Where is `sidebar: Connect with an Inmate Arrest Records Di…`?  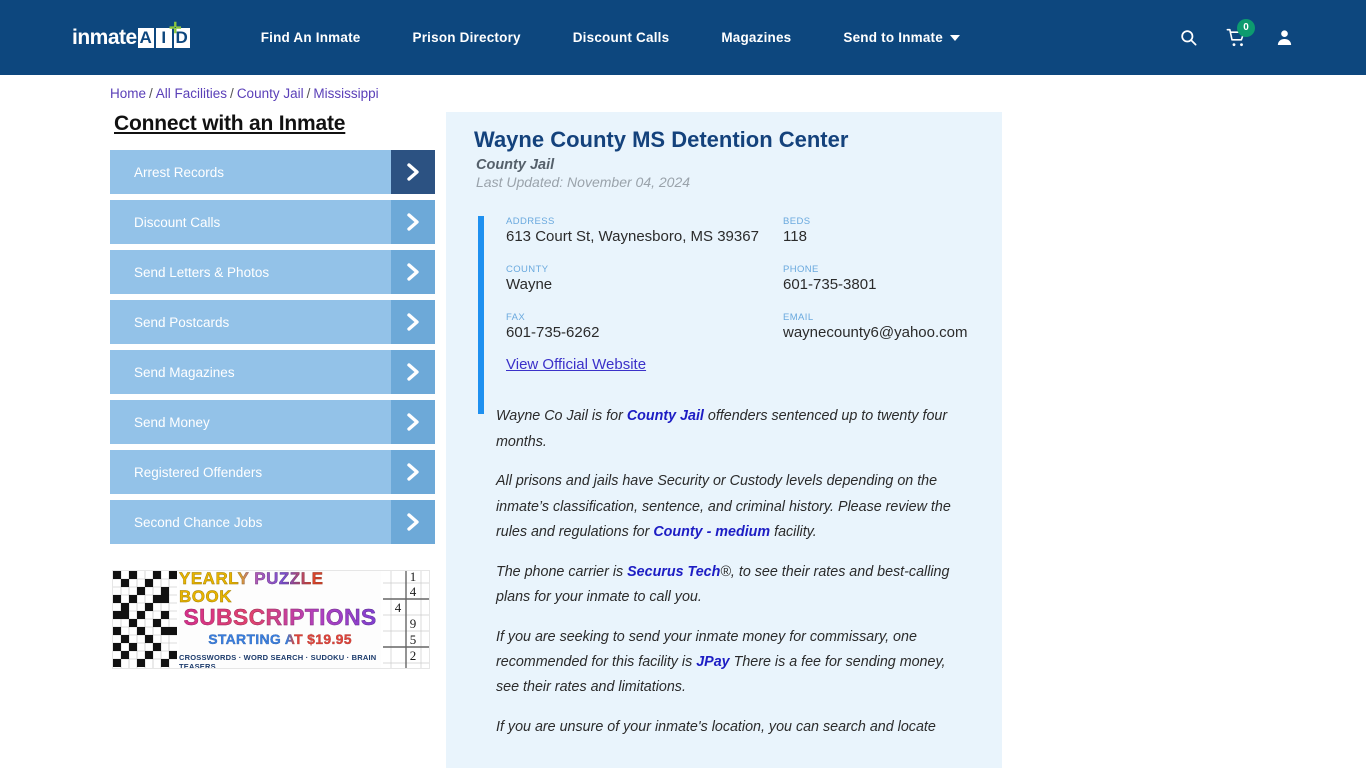 sidebar: Connect with an Inmate Arrest Records Di… is located at coordinates (275, 331).